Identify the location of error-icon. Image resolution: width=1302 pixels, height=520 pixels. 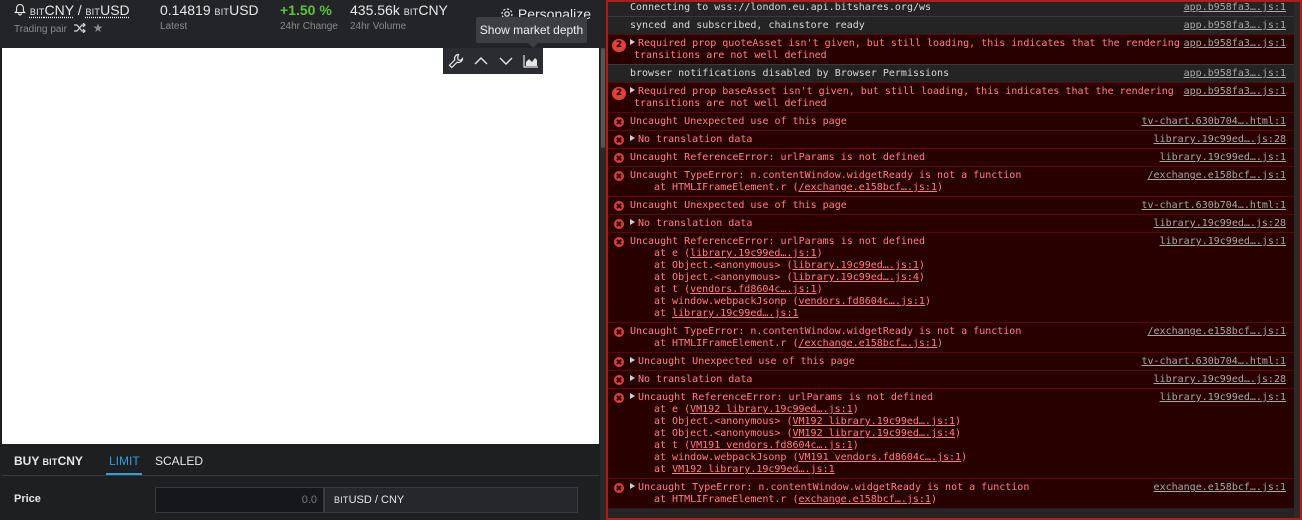
(619, 122).